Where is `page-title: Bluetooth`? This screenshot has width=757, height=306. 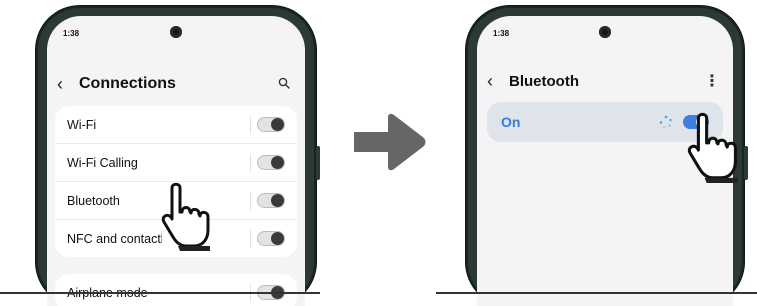
page-title: Bluetooth is located at coordinates (544, 81).